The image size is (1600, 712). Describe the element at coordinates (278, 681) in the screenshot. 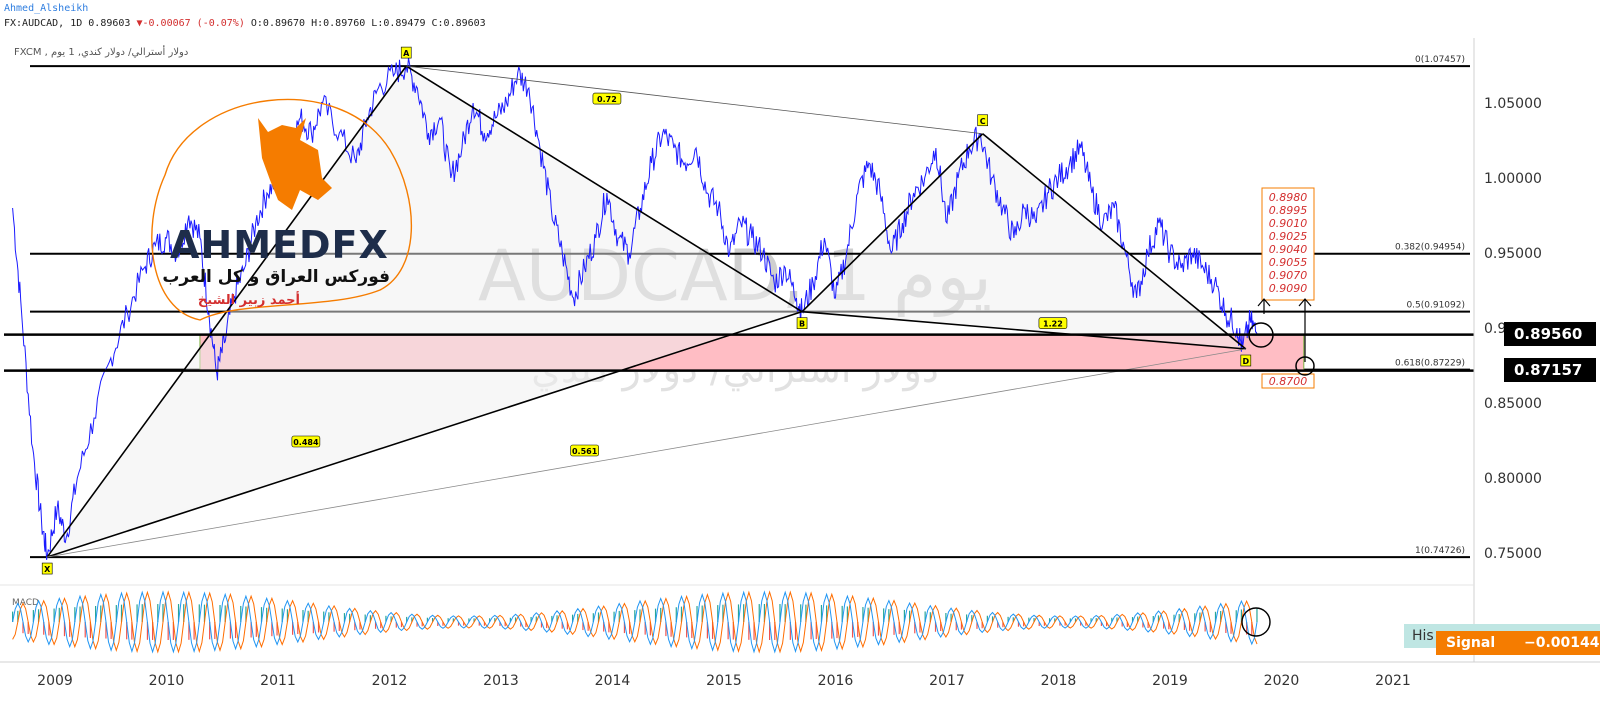

I see `x-tick-label: 2011` at that location.